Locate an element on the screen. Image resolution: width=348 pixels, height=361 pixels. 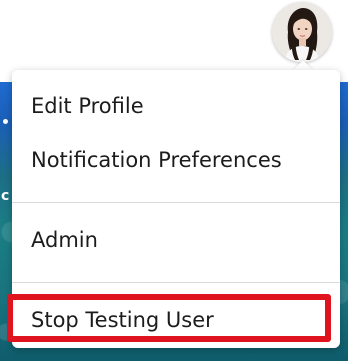
menu-item-admin: Admin is located at coordinates (64, 240).